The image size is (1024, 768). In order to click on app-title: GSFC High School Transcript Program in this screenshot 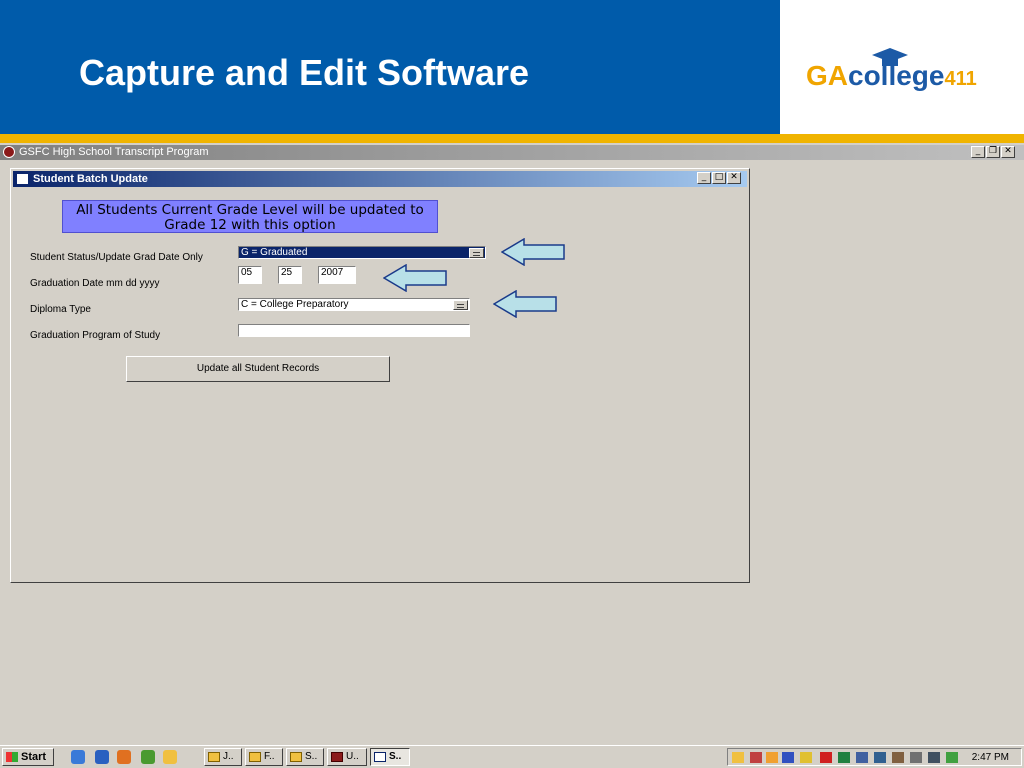, I will do `click(114, 152)`.